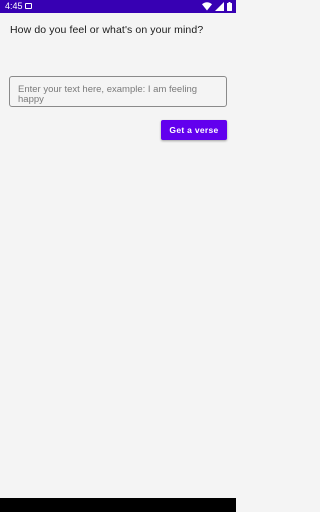 The width and height of the screenshot is (320, 512). Describe the element at coordinates (219, 6) in the screenshot. I see `signal-icon` at that location.